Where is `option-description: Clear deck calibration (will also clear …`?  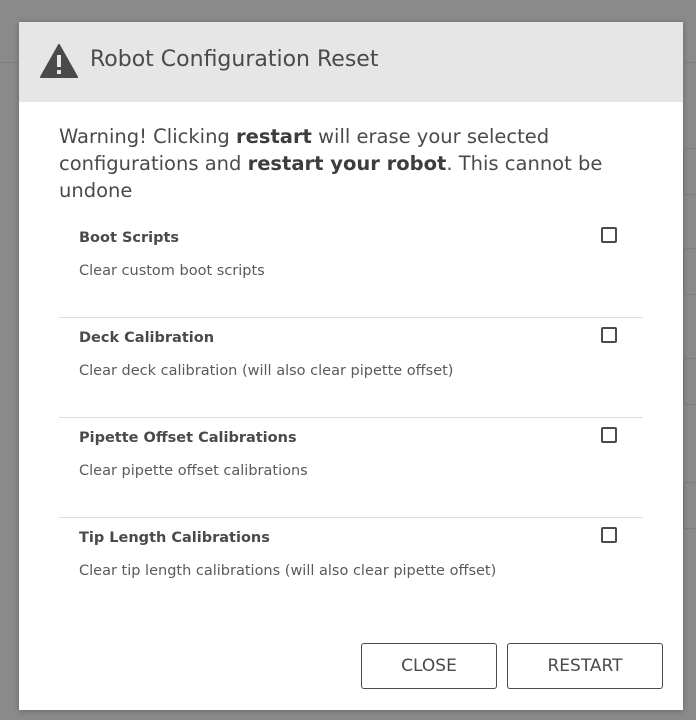 option-description: Clear deck calibration (will also clear … is located at coordinates (266, 371).